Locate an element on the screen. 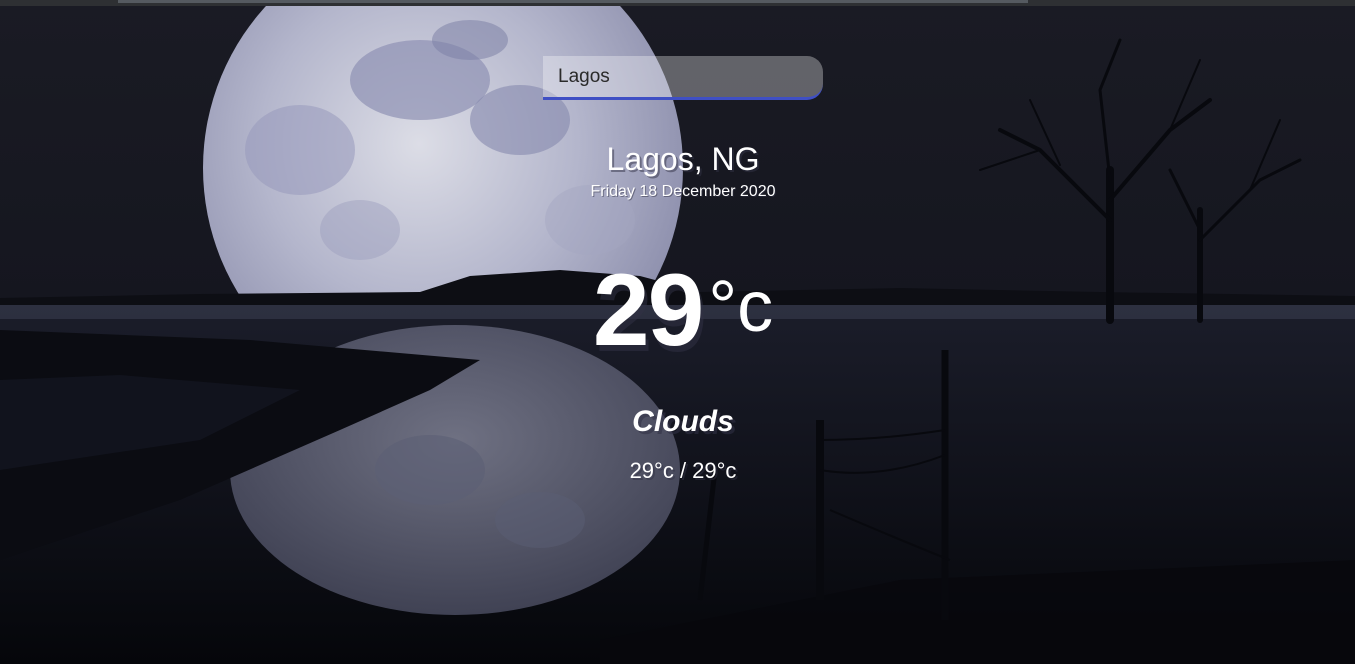  weather-condition: Clouds is located at coordinates (683, 421).